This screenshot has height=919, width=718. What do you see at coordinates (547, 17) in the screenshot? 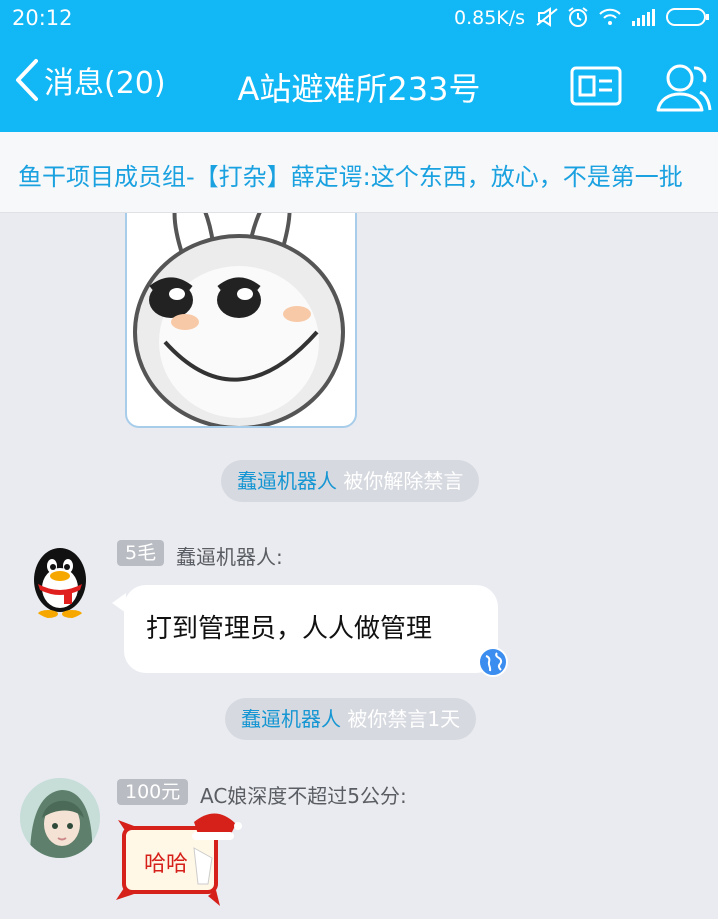
I see `mute-icon` at bounding box center [547, 17].